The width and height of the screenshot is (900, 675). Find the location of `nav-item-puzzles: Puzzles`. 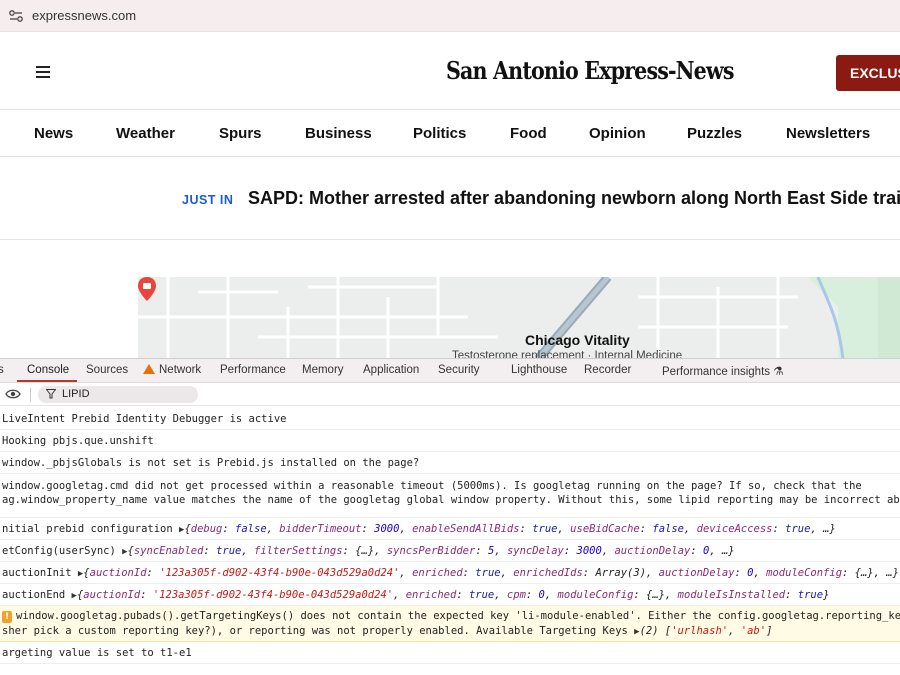

nav-item-puzzles: Puzzles is located at coordinates (714, 133).